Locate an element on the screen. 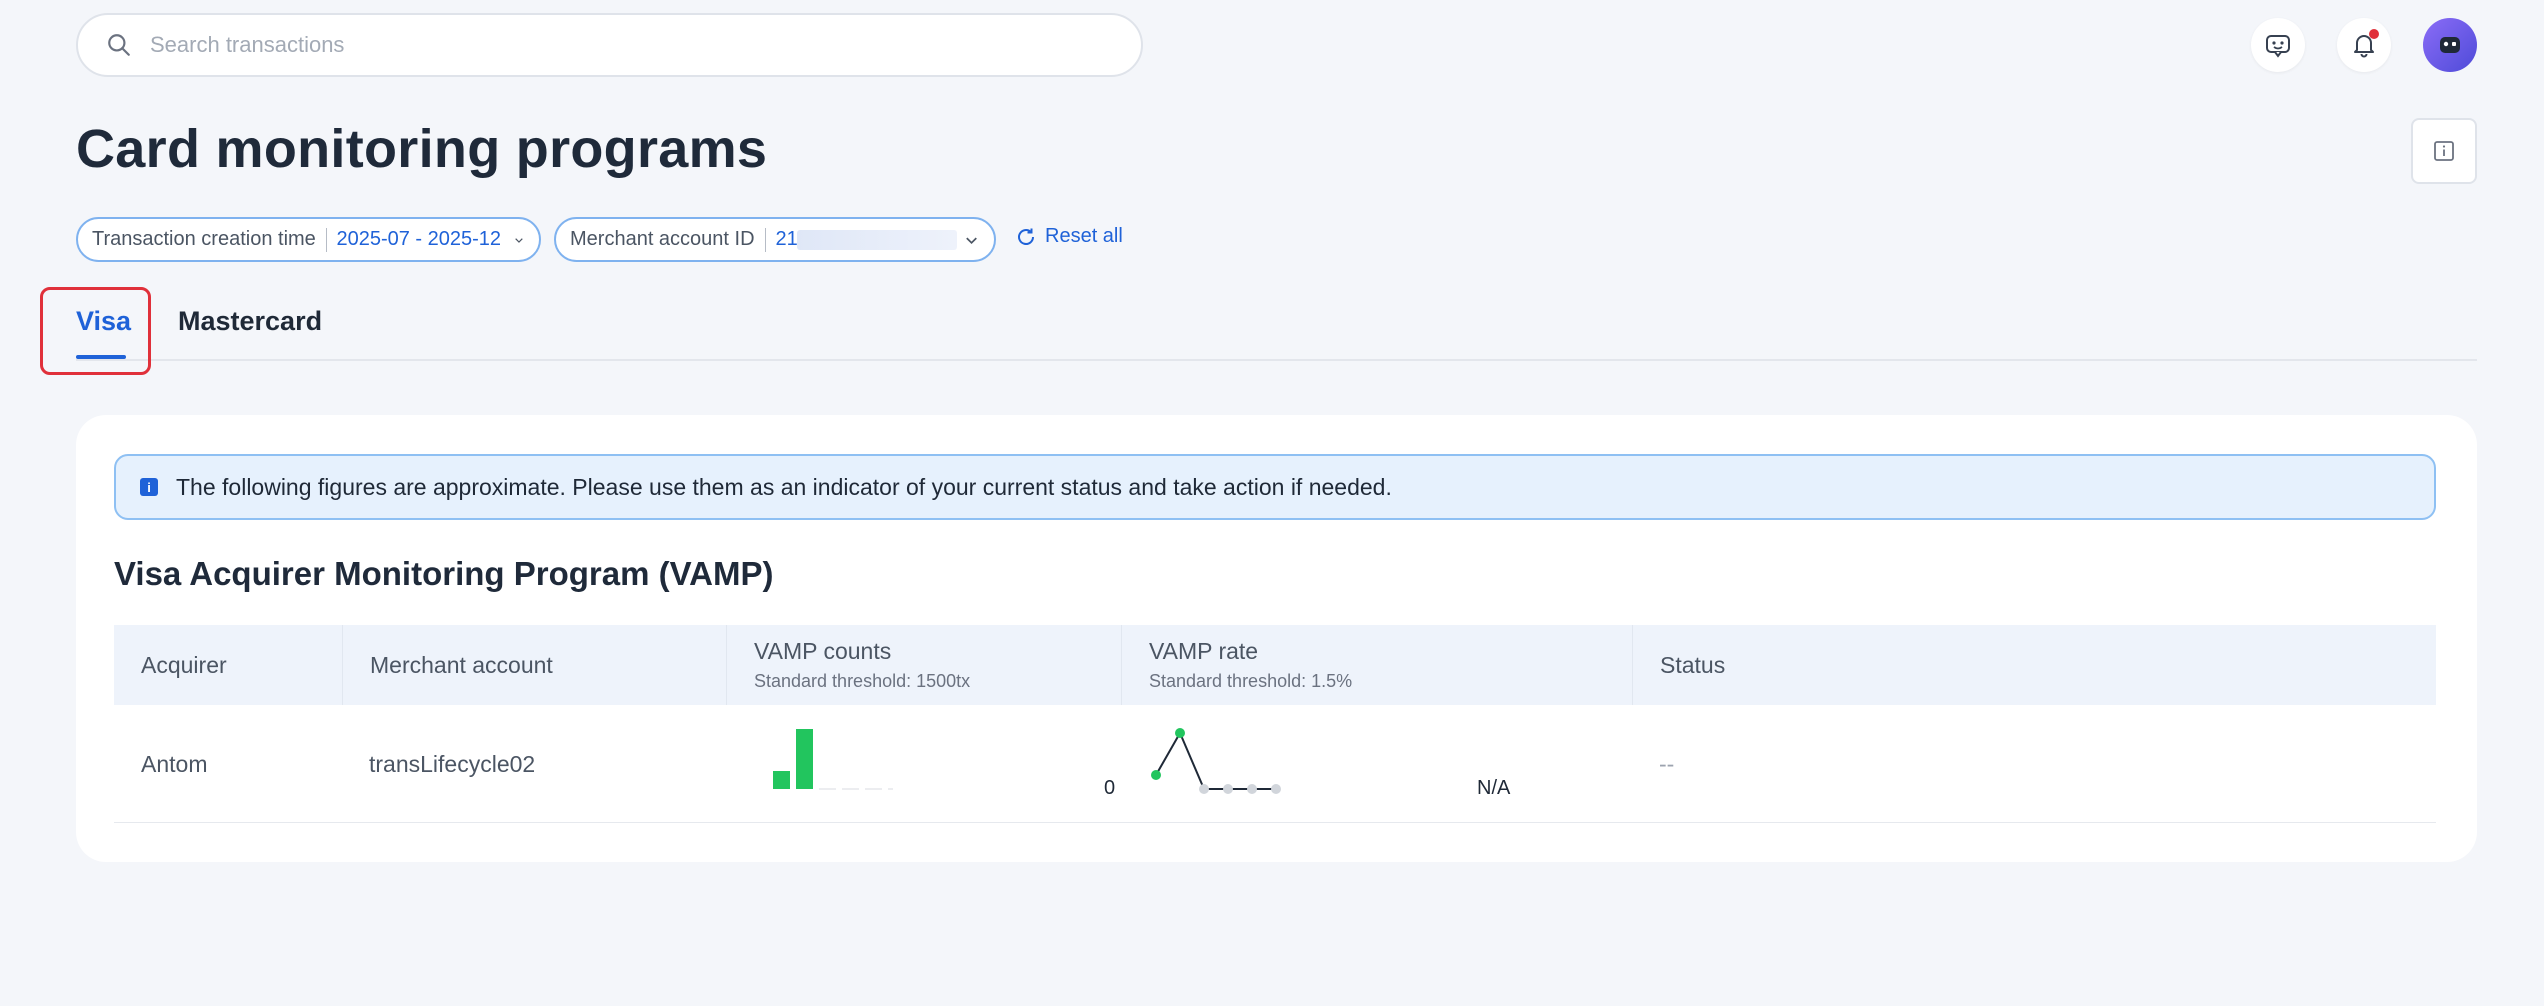 The width and height of the screenshot is (2544, 1006). table-row: Antom transLifecycle02 0 N/A -- is located at coordinates (1275, 764).